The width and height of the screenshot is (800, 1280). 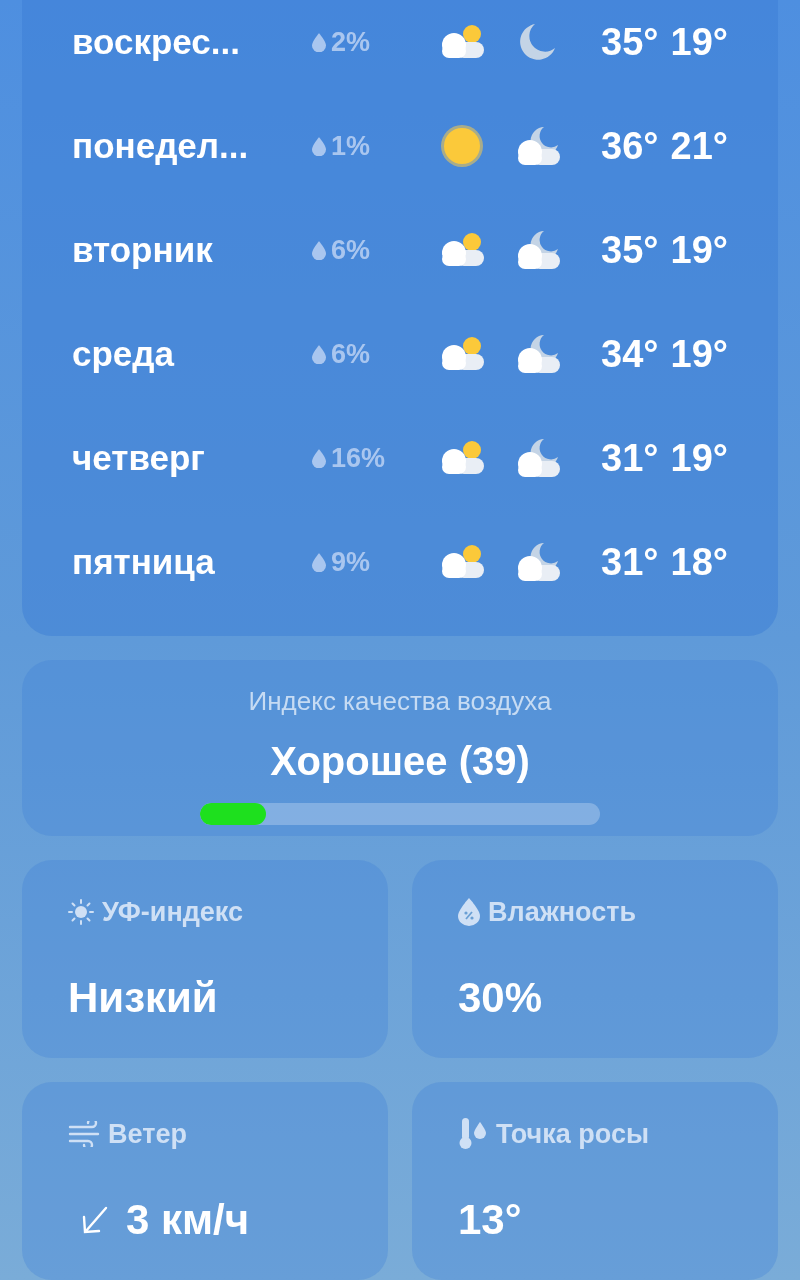 I want to click on tile-label: Ветер, so click(x=147, y=1134).